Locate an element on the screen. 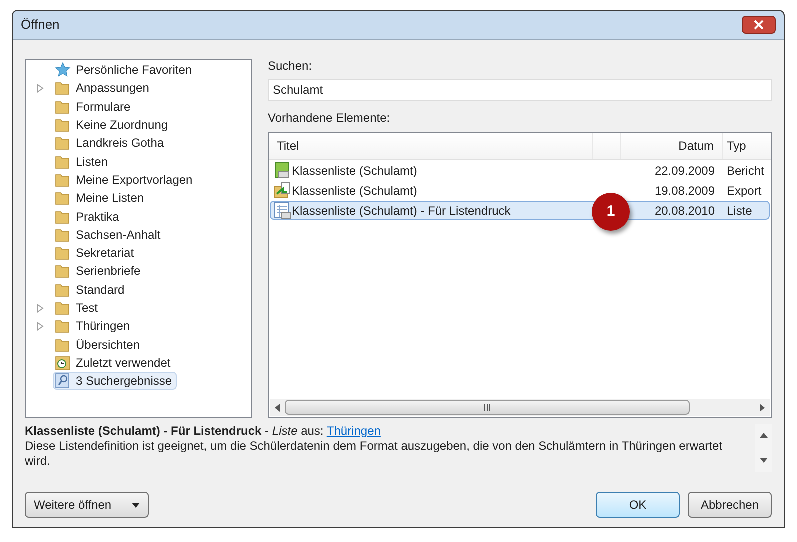  cancel-button: Abbrechen is located at coordinates (730, 505).